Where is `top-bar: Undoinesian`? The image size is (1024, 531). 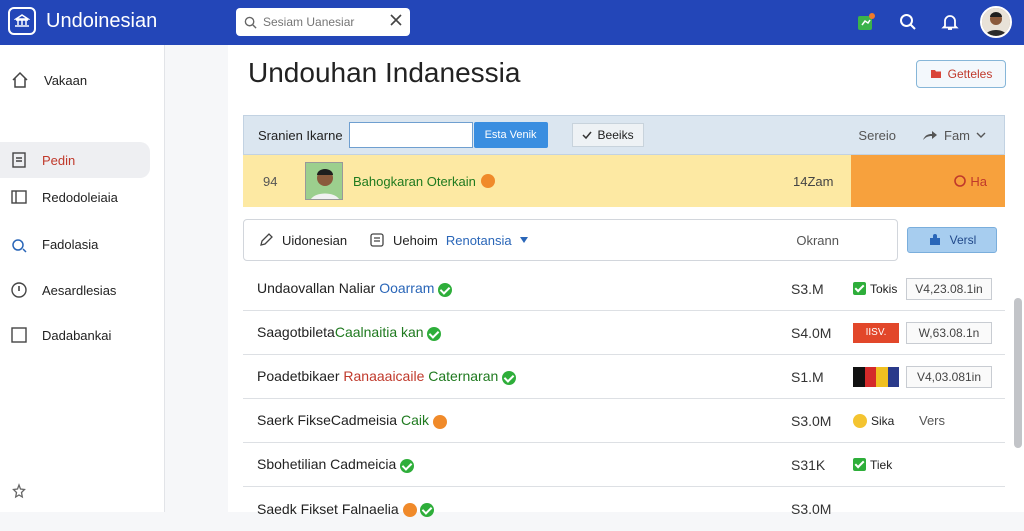 top-bar: Undoinesian is located at coordinates (512, 22).